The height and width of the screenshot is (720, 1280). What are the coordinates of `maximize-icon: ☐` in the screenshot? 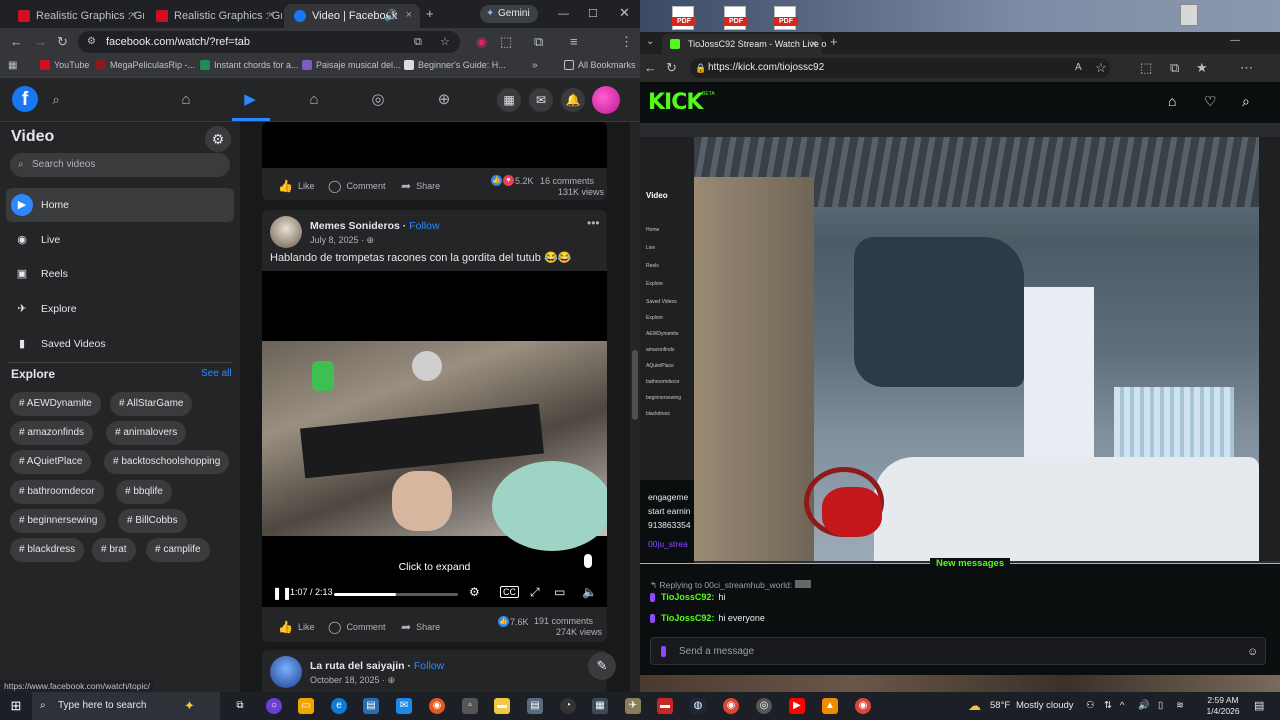 It's located at (593, 14).